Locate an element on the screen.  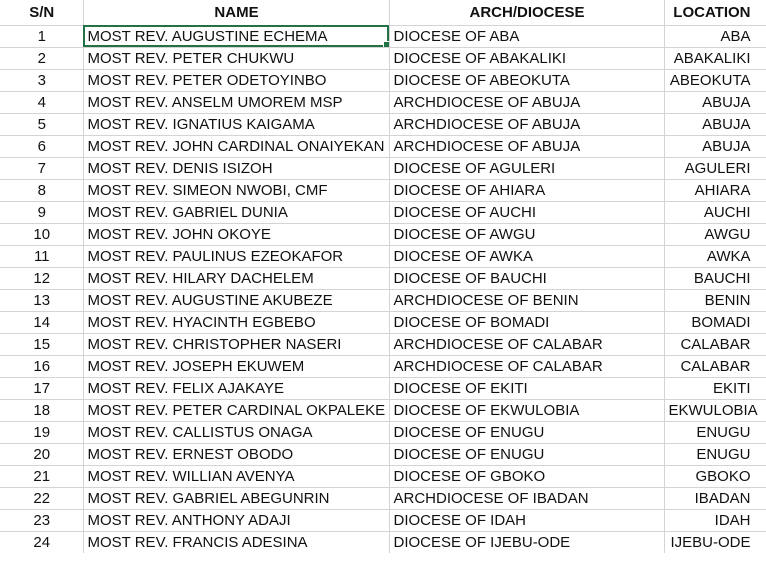
cell-location: EKITI is located at coordinates (715, 388).